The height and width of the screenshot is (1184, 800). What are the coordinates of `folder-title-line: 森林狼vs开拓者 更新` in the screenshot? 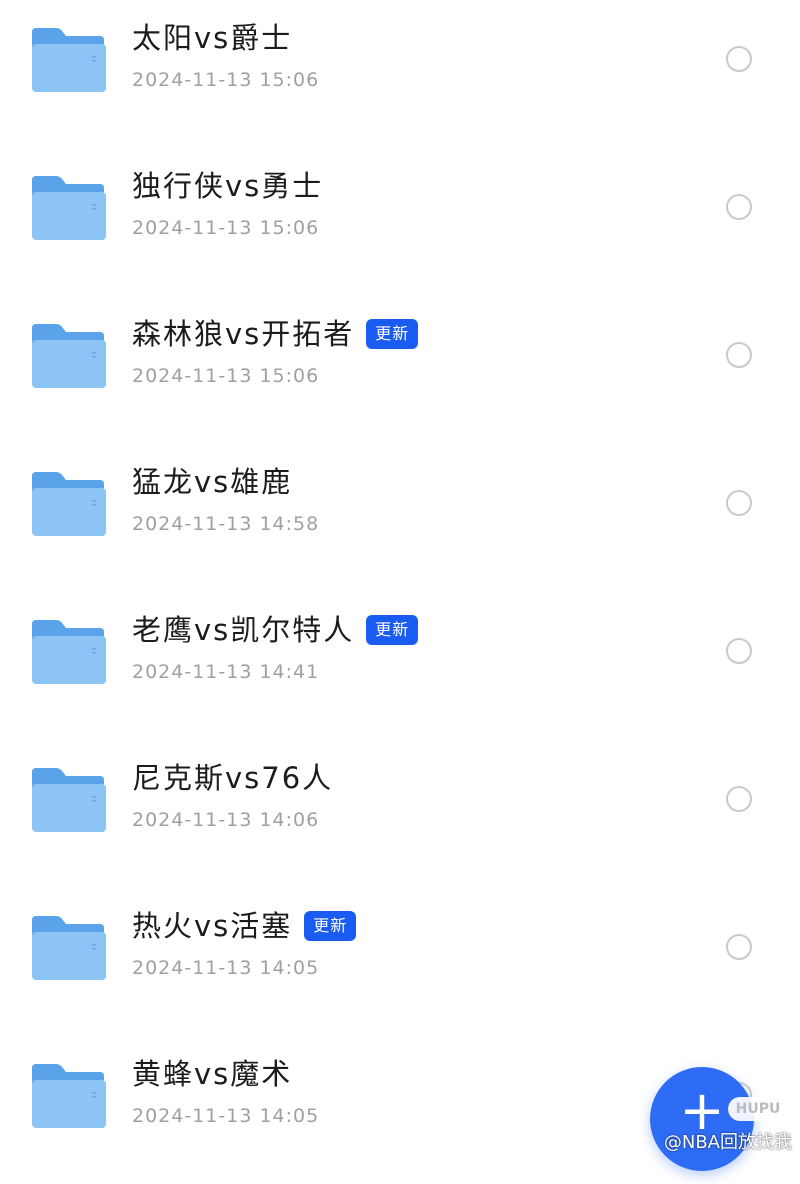 It's located at (275, 334).